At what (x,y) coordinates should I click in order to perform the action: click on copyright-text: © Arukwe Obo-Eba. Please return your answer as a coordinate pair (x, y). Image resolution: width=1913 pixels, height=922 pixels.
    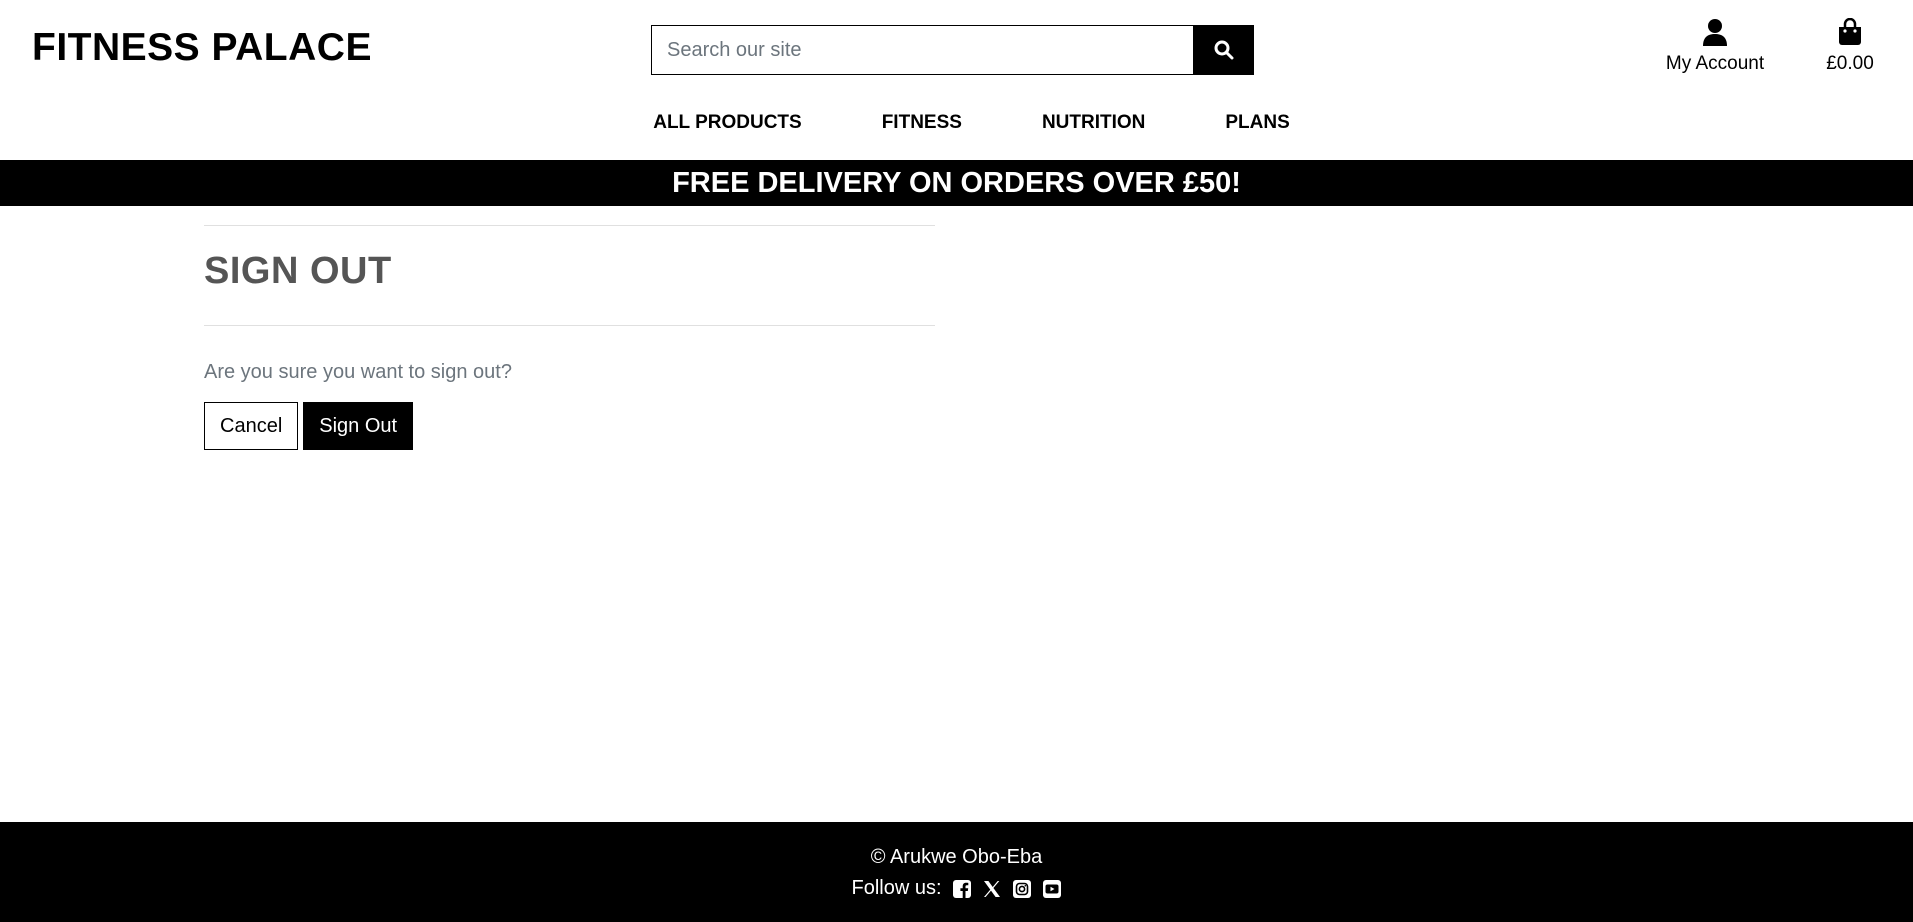
    Looking at the image, I should click on (956, 857).